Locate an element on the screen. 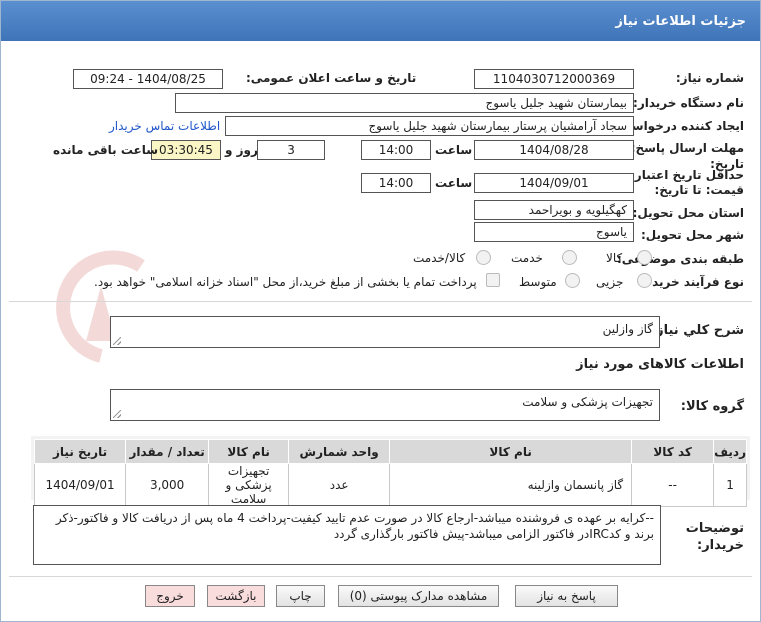 The image size is (761, 622). cell-row-number: 1 is located at coordinates (730, 485).